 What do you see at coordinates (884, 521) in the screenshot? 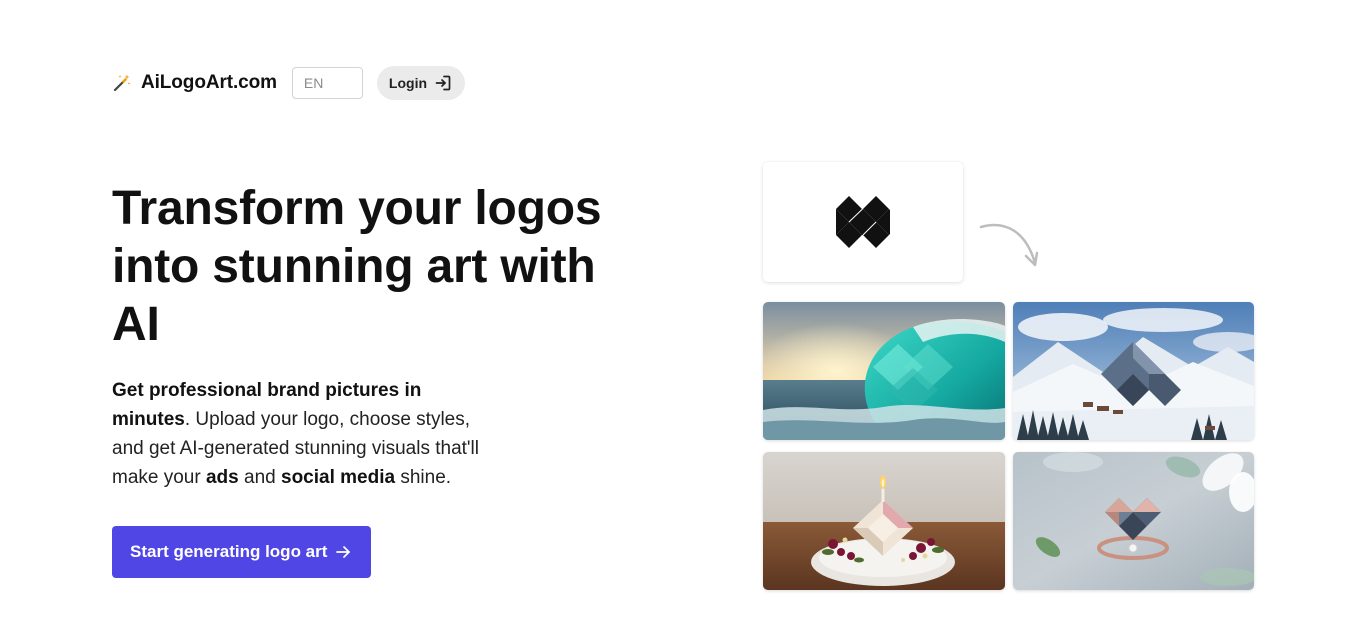
I see `candle-cake-logo-art` at bounding box center [884, 521].